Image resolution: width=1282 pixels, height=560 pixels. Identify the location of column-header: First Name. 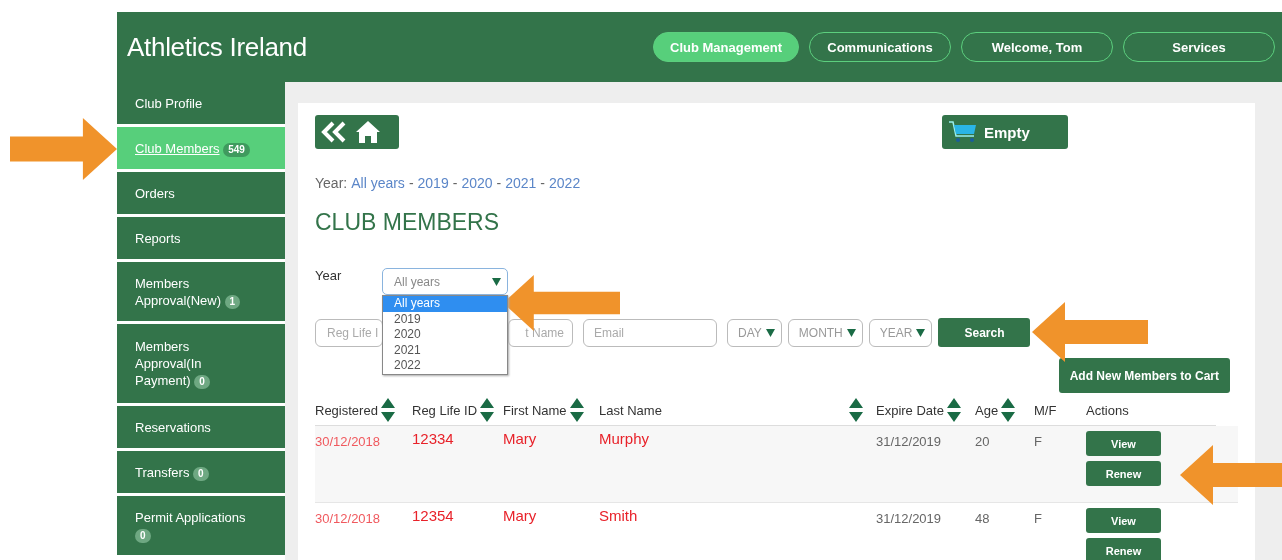
(535, 410).